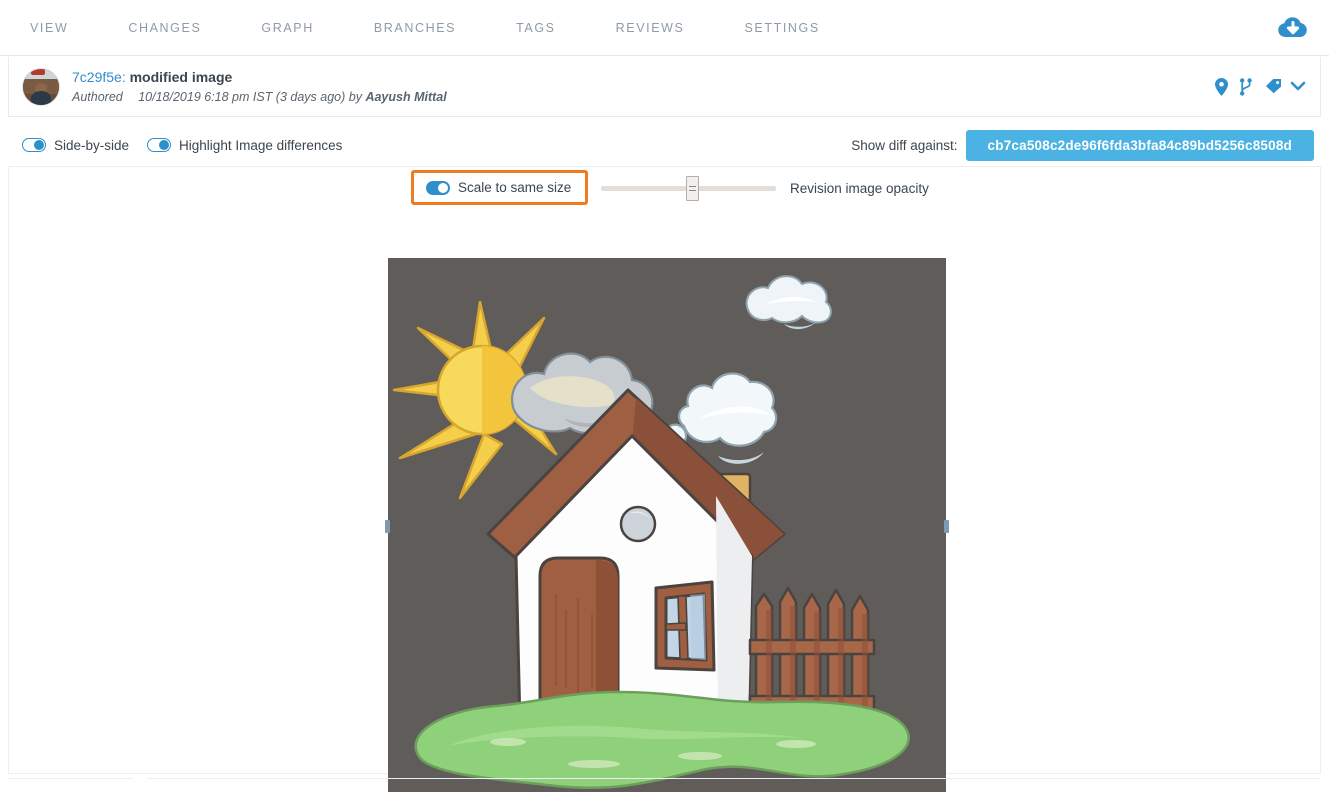 The height and width of the screenshot is (792, 1329). I want to click on diff-target-sha-button: cb7ca508c2de96f6fda3bfa84c89bd5256c8508d, so click(1139, 145).